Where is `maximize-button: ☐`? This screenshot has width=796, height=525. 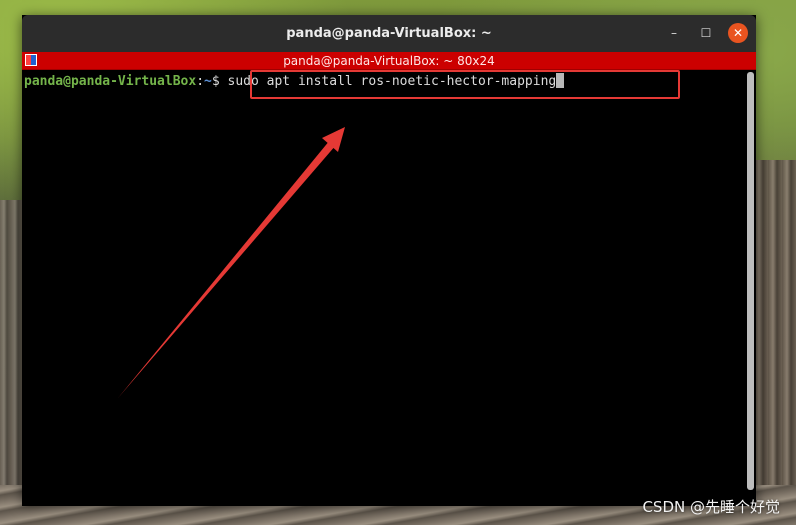 maximize-button: ☐ is located at coordinates (706, 33).